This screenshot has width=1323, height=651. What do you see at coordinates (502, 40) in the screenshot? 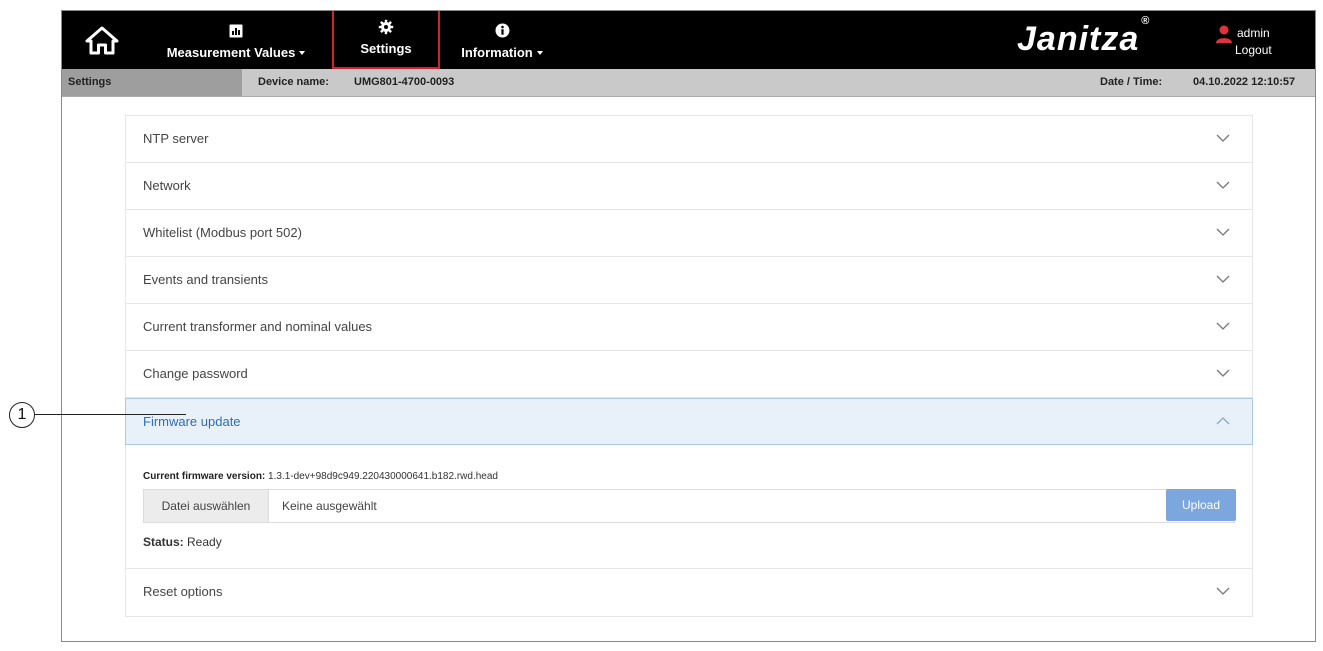
I see `nav-information: Information` at bounding box center [502, 40].